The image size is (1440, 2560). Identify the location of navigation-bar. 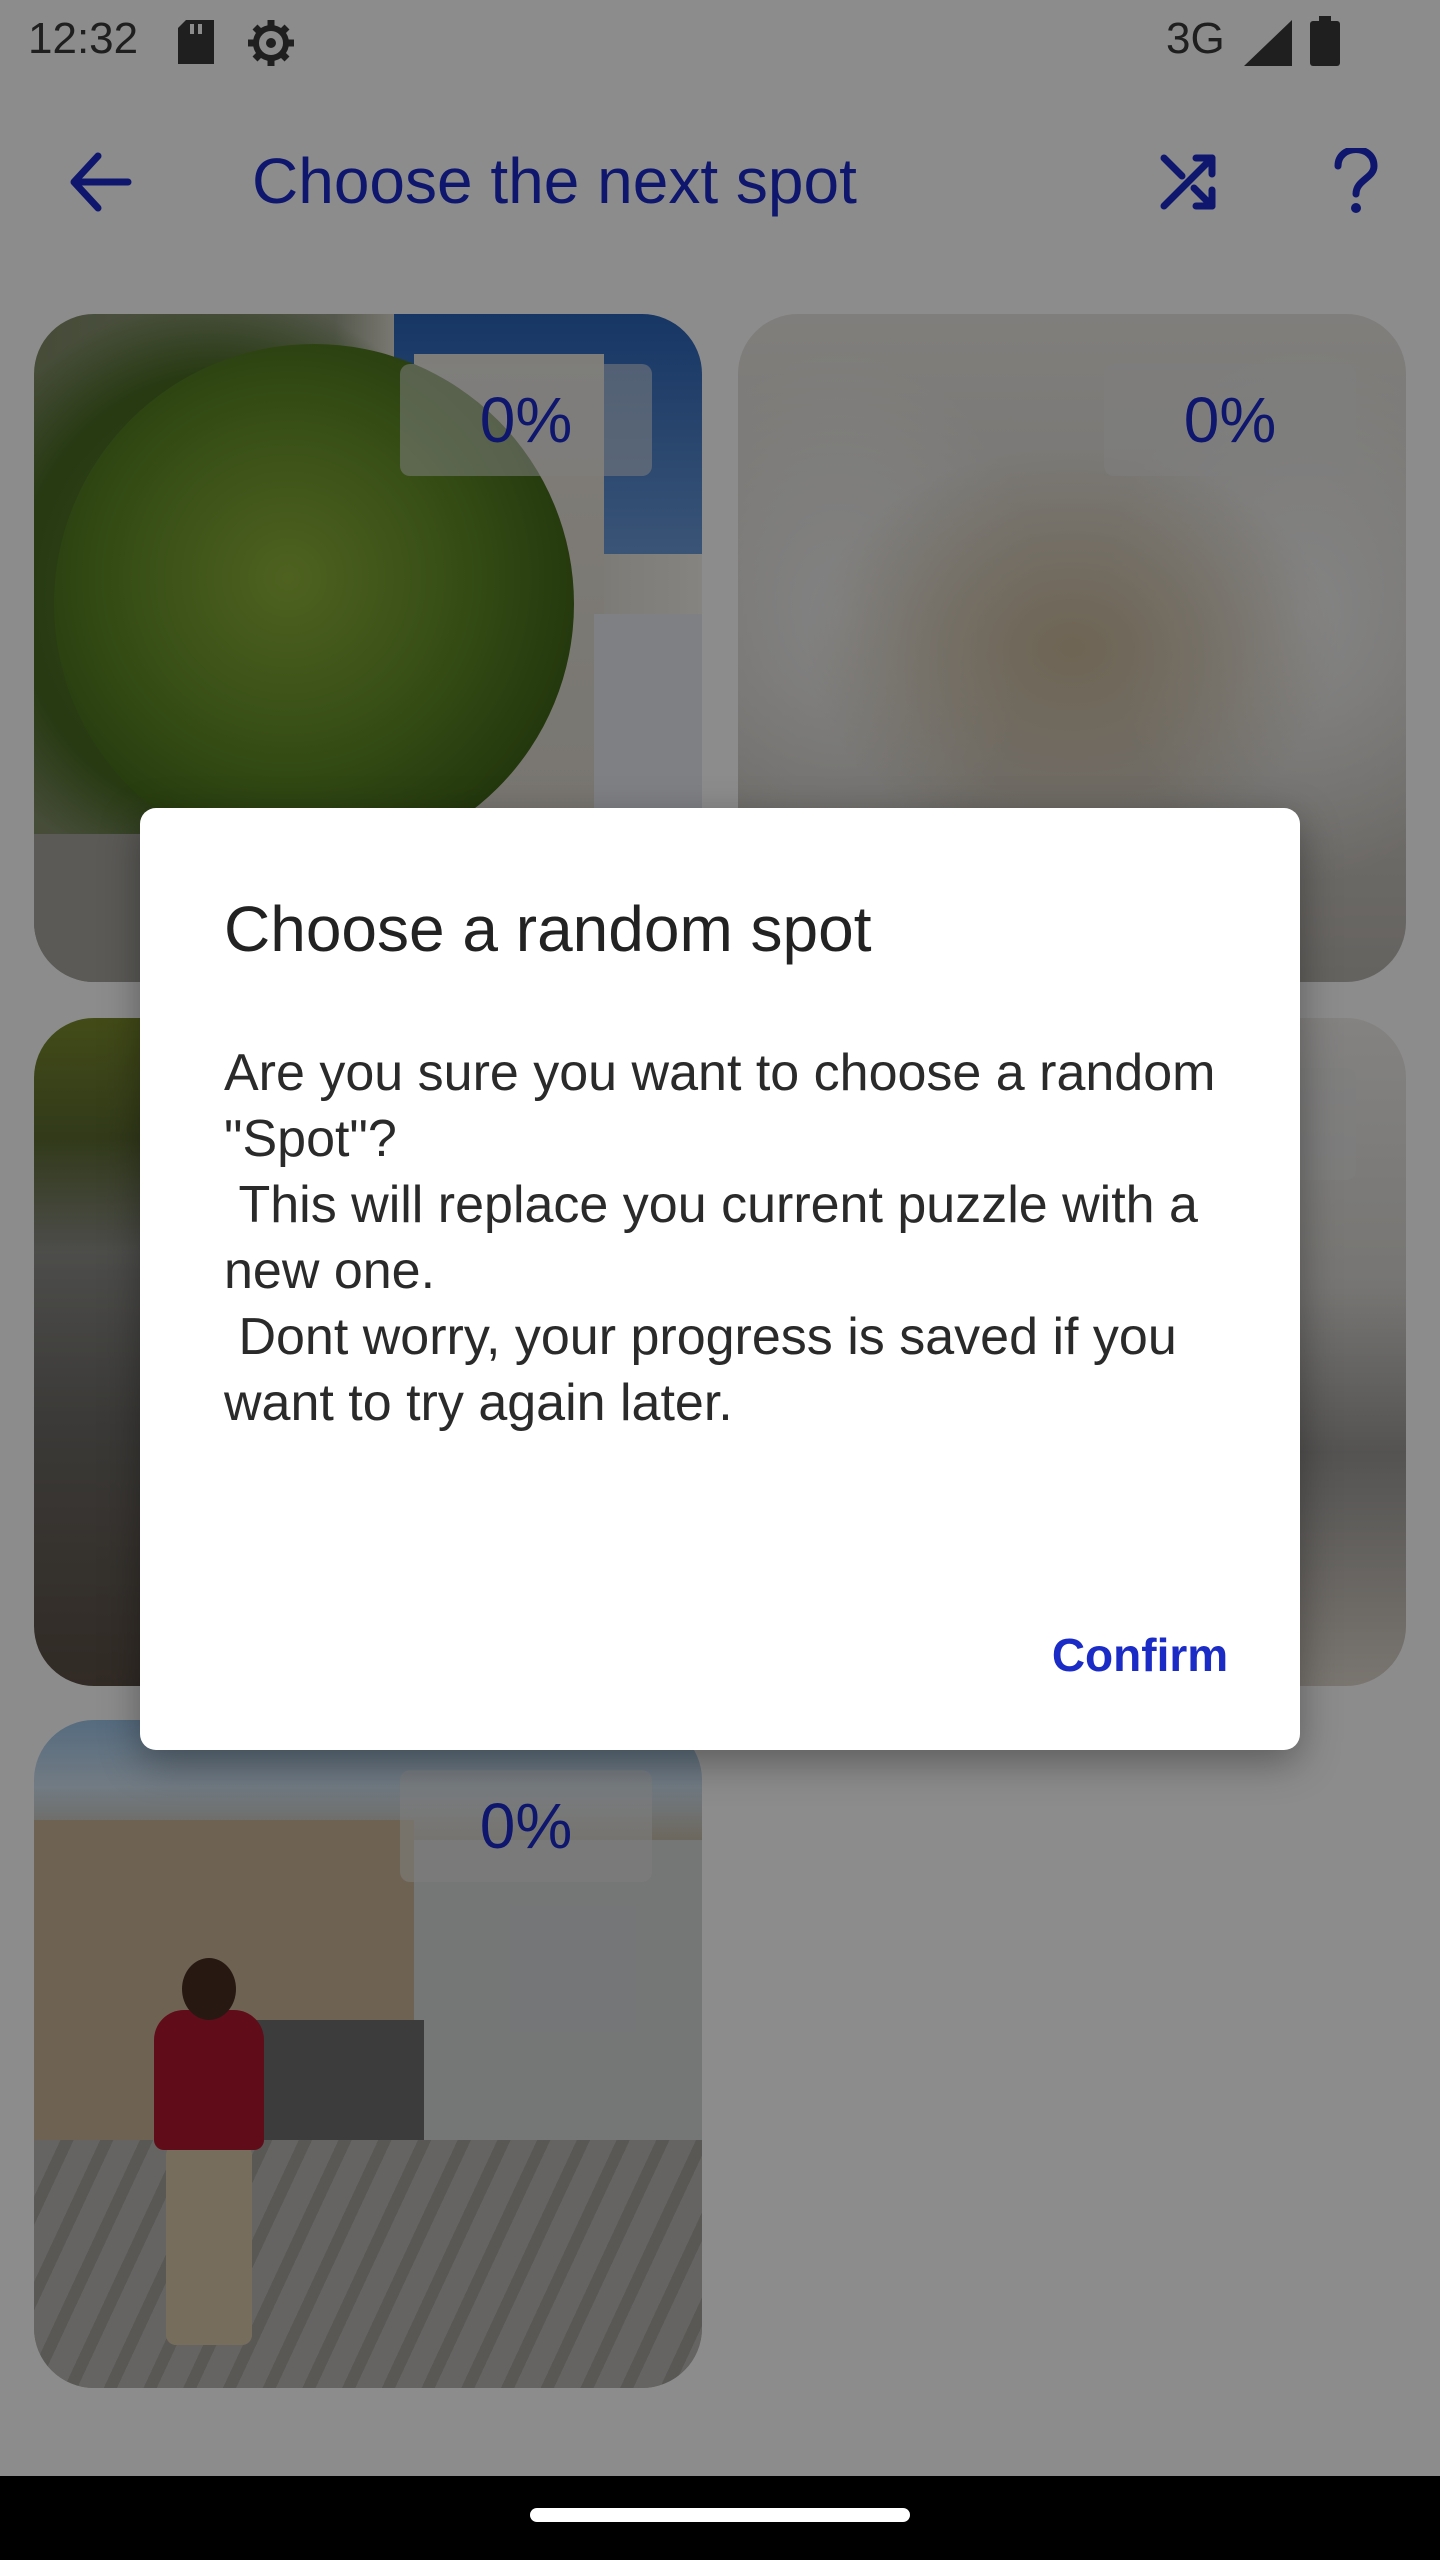
(720, 2518).